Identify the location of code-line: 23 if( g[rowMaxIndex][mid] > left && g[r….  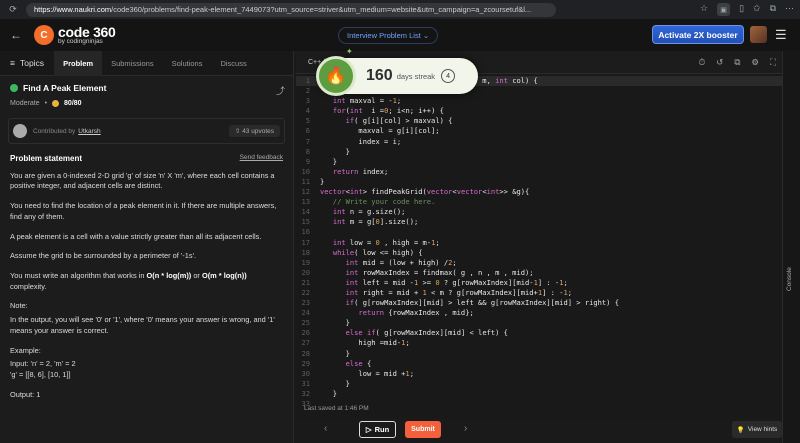
(539, 303).